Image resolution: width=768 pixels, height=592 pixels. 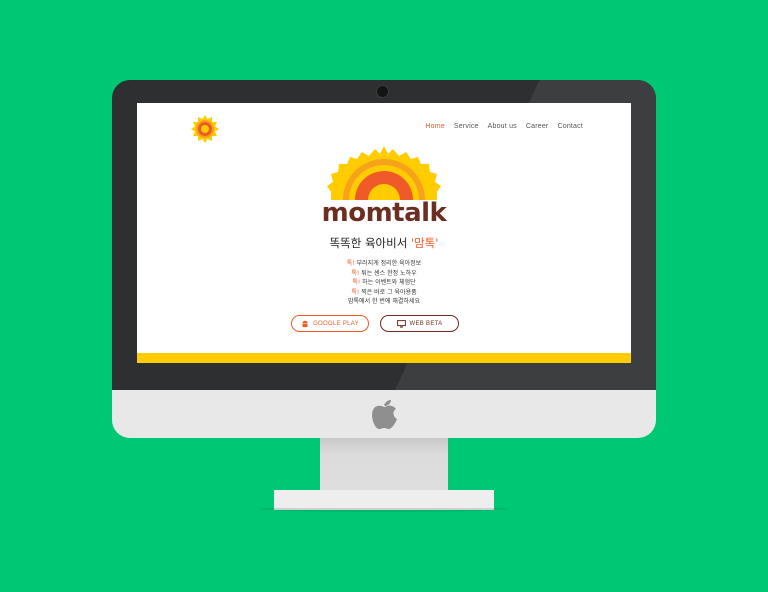 What do you see at coordinates (401, 323) in the screenshot?
I see `monitor-icon` at bounding box center [401, 323].